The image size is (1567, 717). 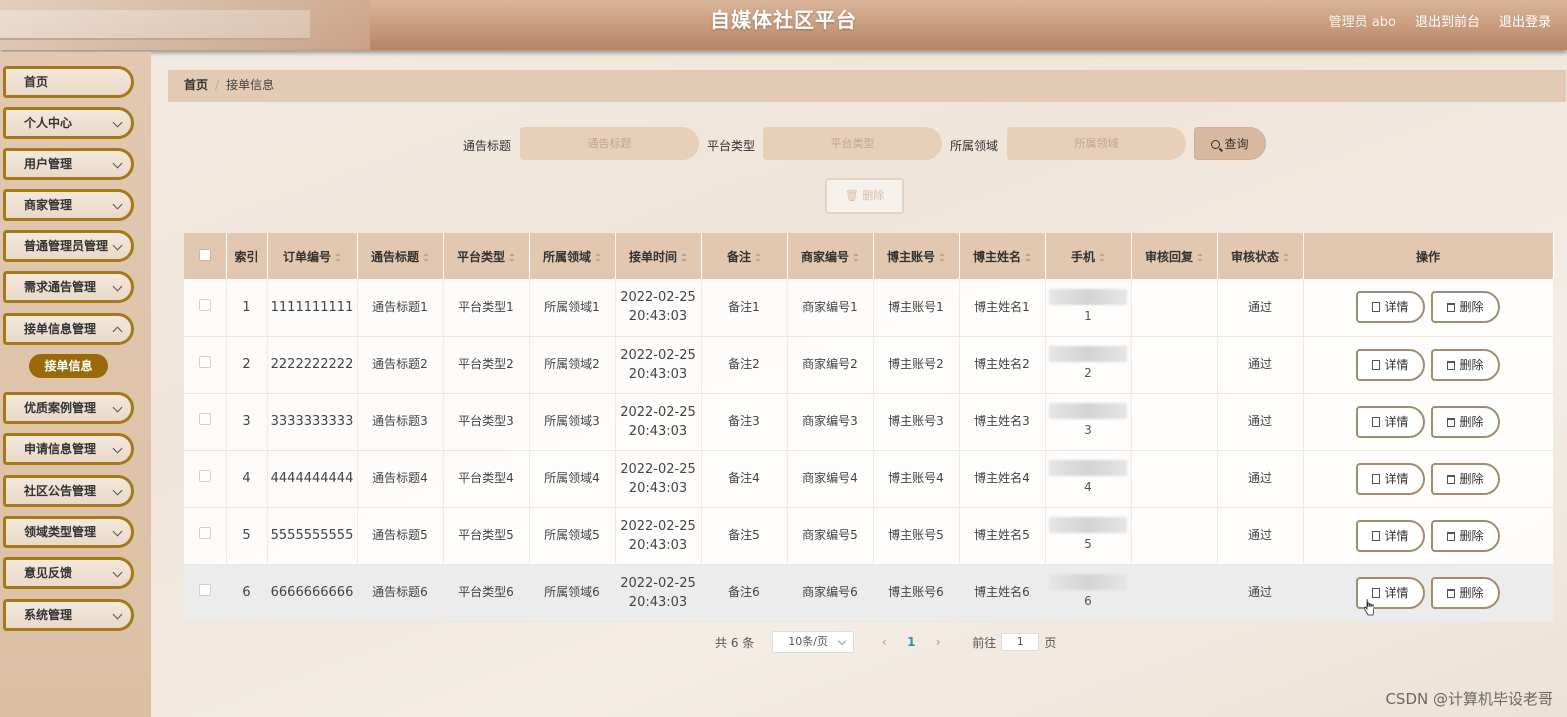 I want to click on column-header: 所属领域, so click(x=572, y=256).